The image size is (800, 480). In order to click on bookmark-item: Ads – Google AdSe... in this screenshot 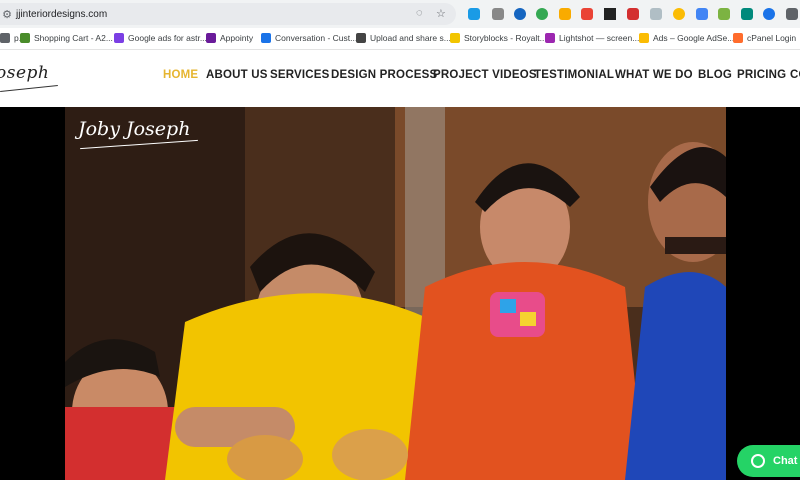, I will do `click(686, 38)`.